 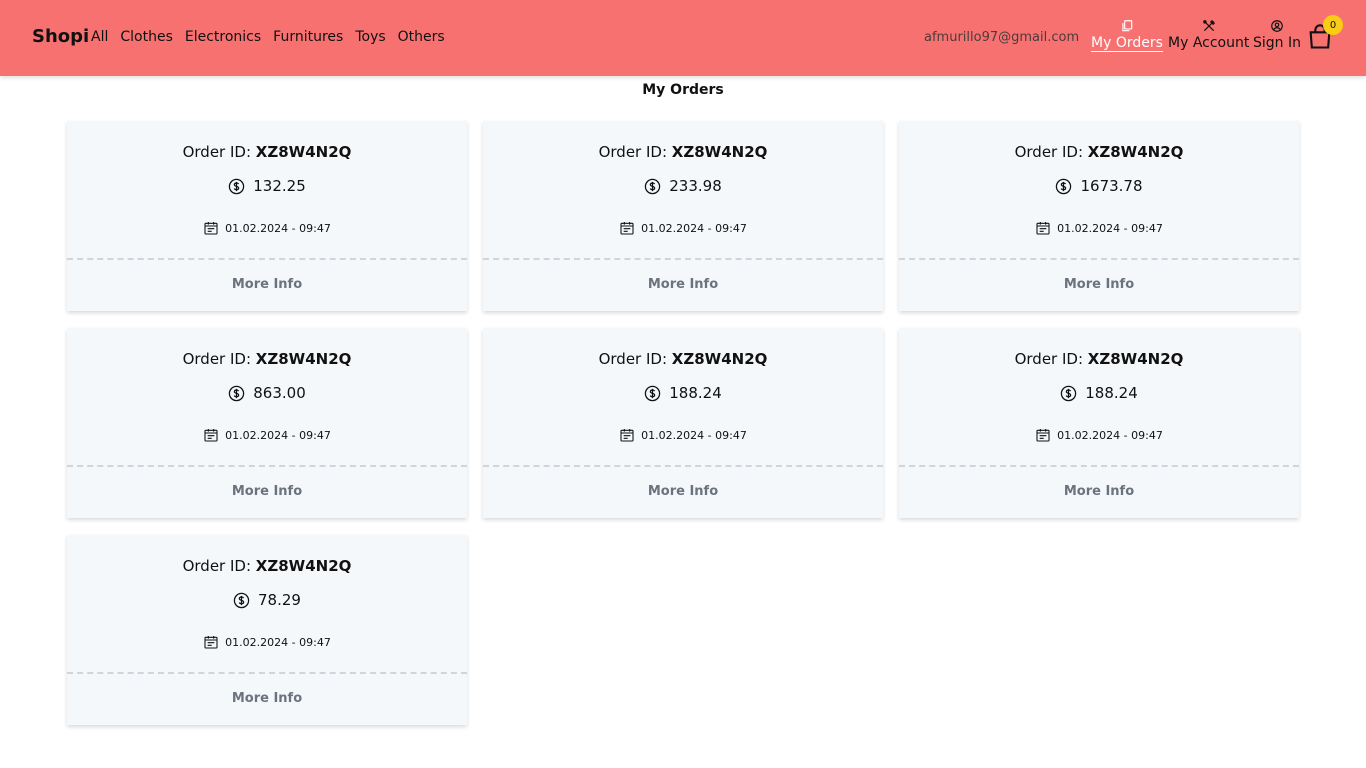 What do you see at coordinates (279, 600) in the screenshot?
I see `order-price-value: 78.29` at bounding box center [279, 600].